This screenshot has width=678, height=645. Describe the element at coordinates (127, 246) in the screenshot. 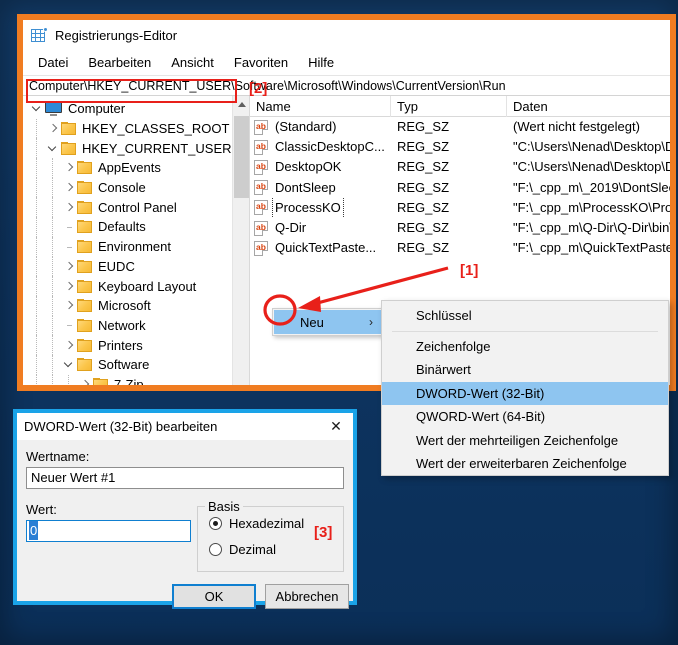

I see `tree-item-environment: Environment` at that location.